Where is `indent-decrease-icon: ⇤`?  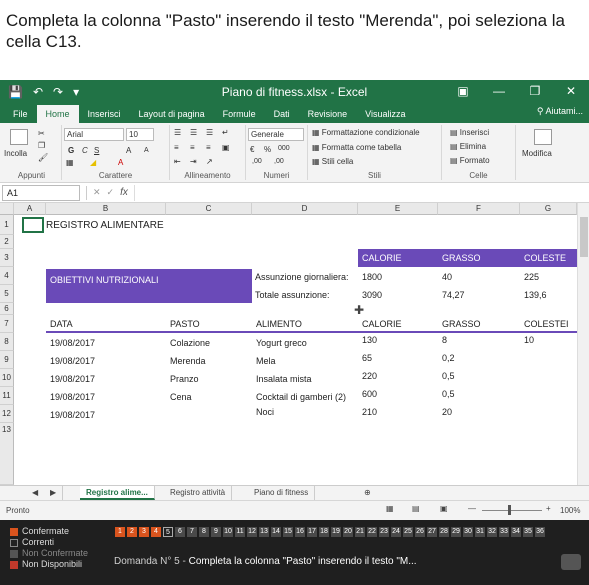
indent-decrease-icon: ⇤ is located at coordinates (177, 161).